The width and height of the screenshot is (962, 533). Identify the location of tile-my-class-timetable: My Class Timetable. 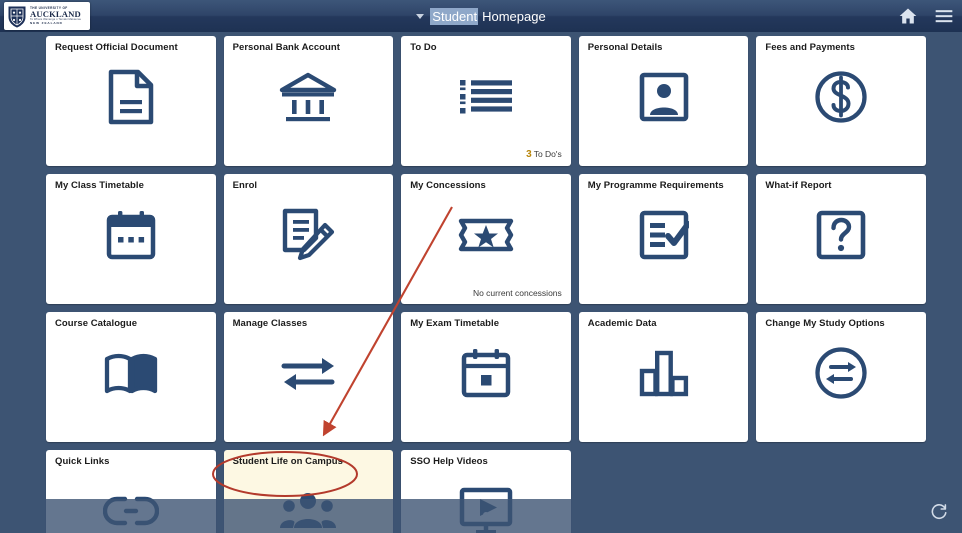
(131, 239).